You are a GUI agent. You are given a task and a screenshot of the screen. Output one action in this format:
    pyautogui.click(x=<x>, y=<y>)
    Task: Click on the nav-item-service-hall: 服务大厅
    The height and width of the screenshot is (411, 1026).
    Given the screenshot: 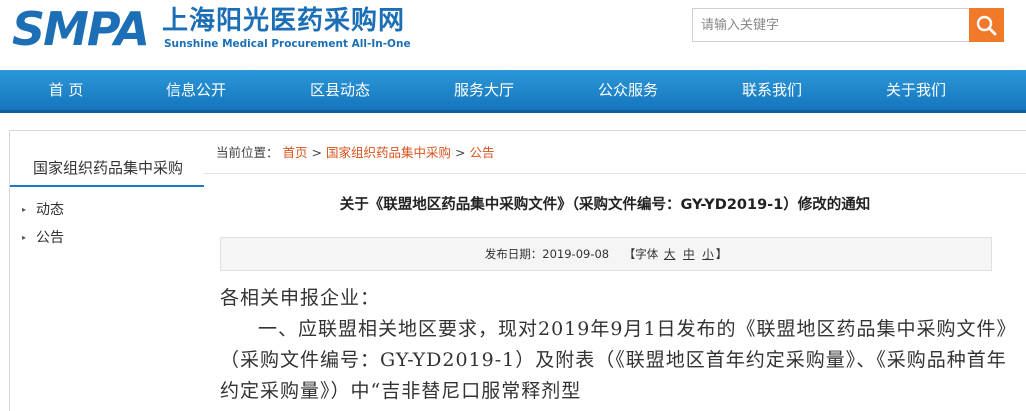 What is the action you would take?
    pyautogui.click(x=484, y=90)
    